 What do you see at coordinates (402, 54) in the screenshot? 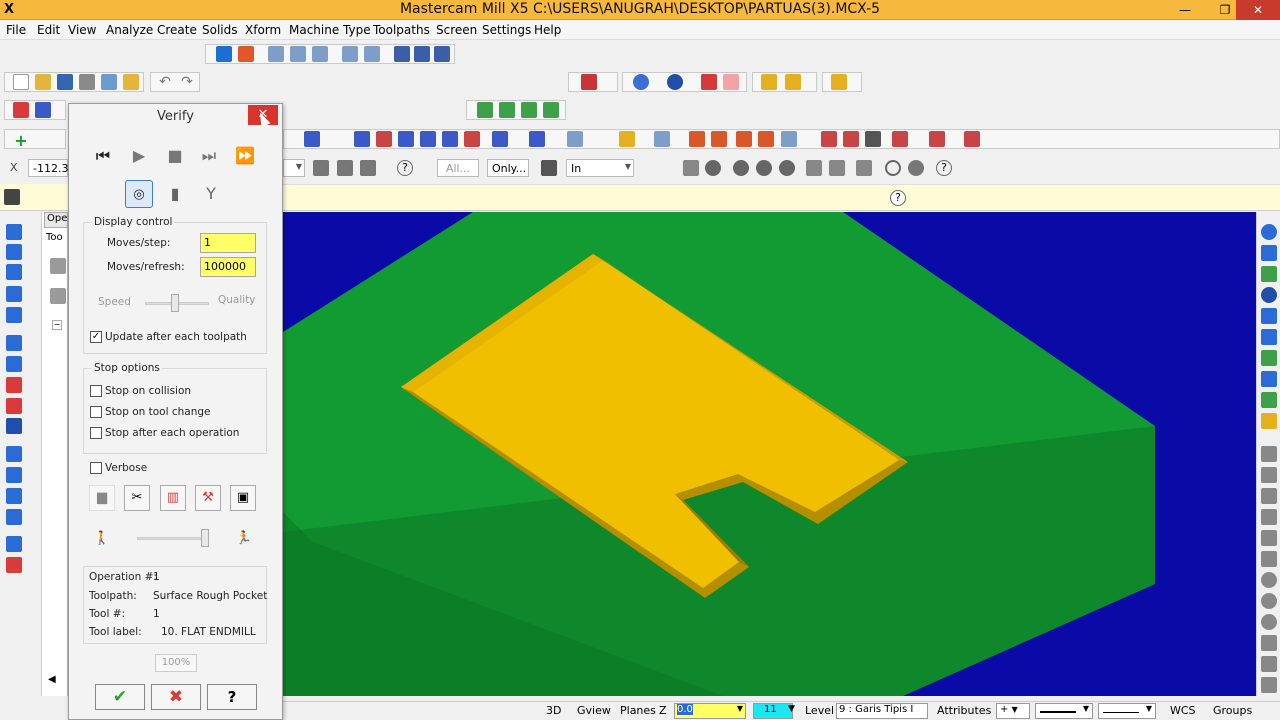
I see `repaint-icon` at bounding box center [402, 54].